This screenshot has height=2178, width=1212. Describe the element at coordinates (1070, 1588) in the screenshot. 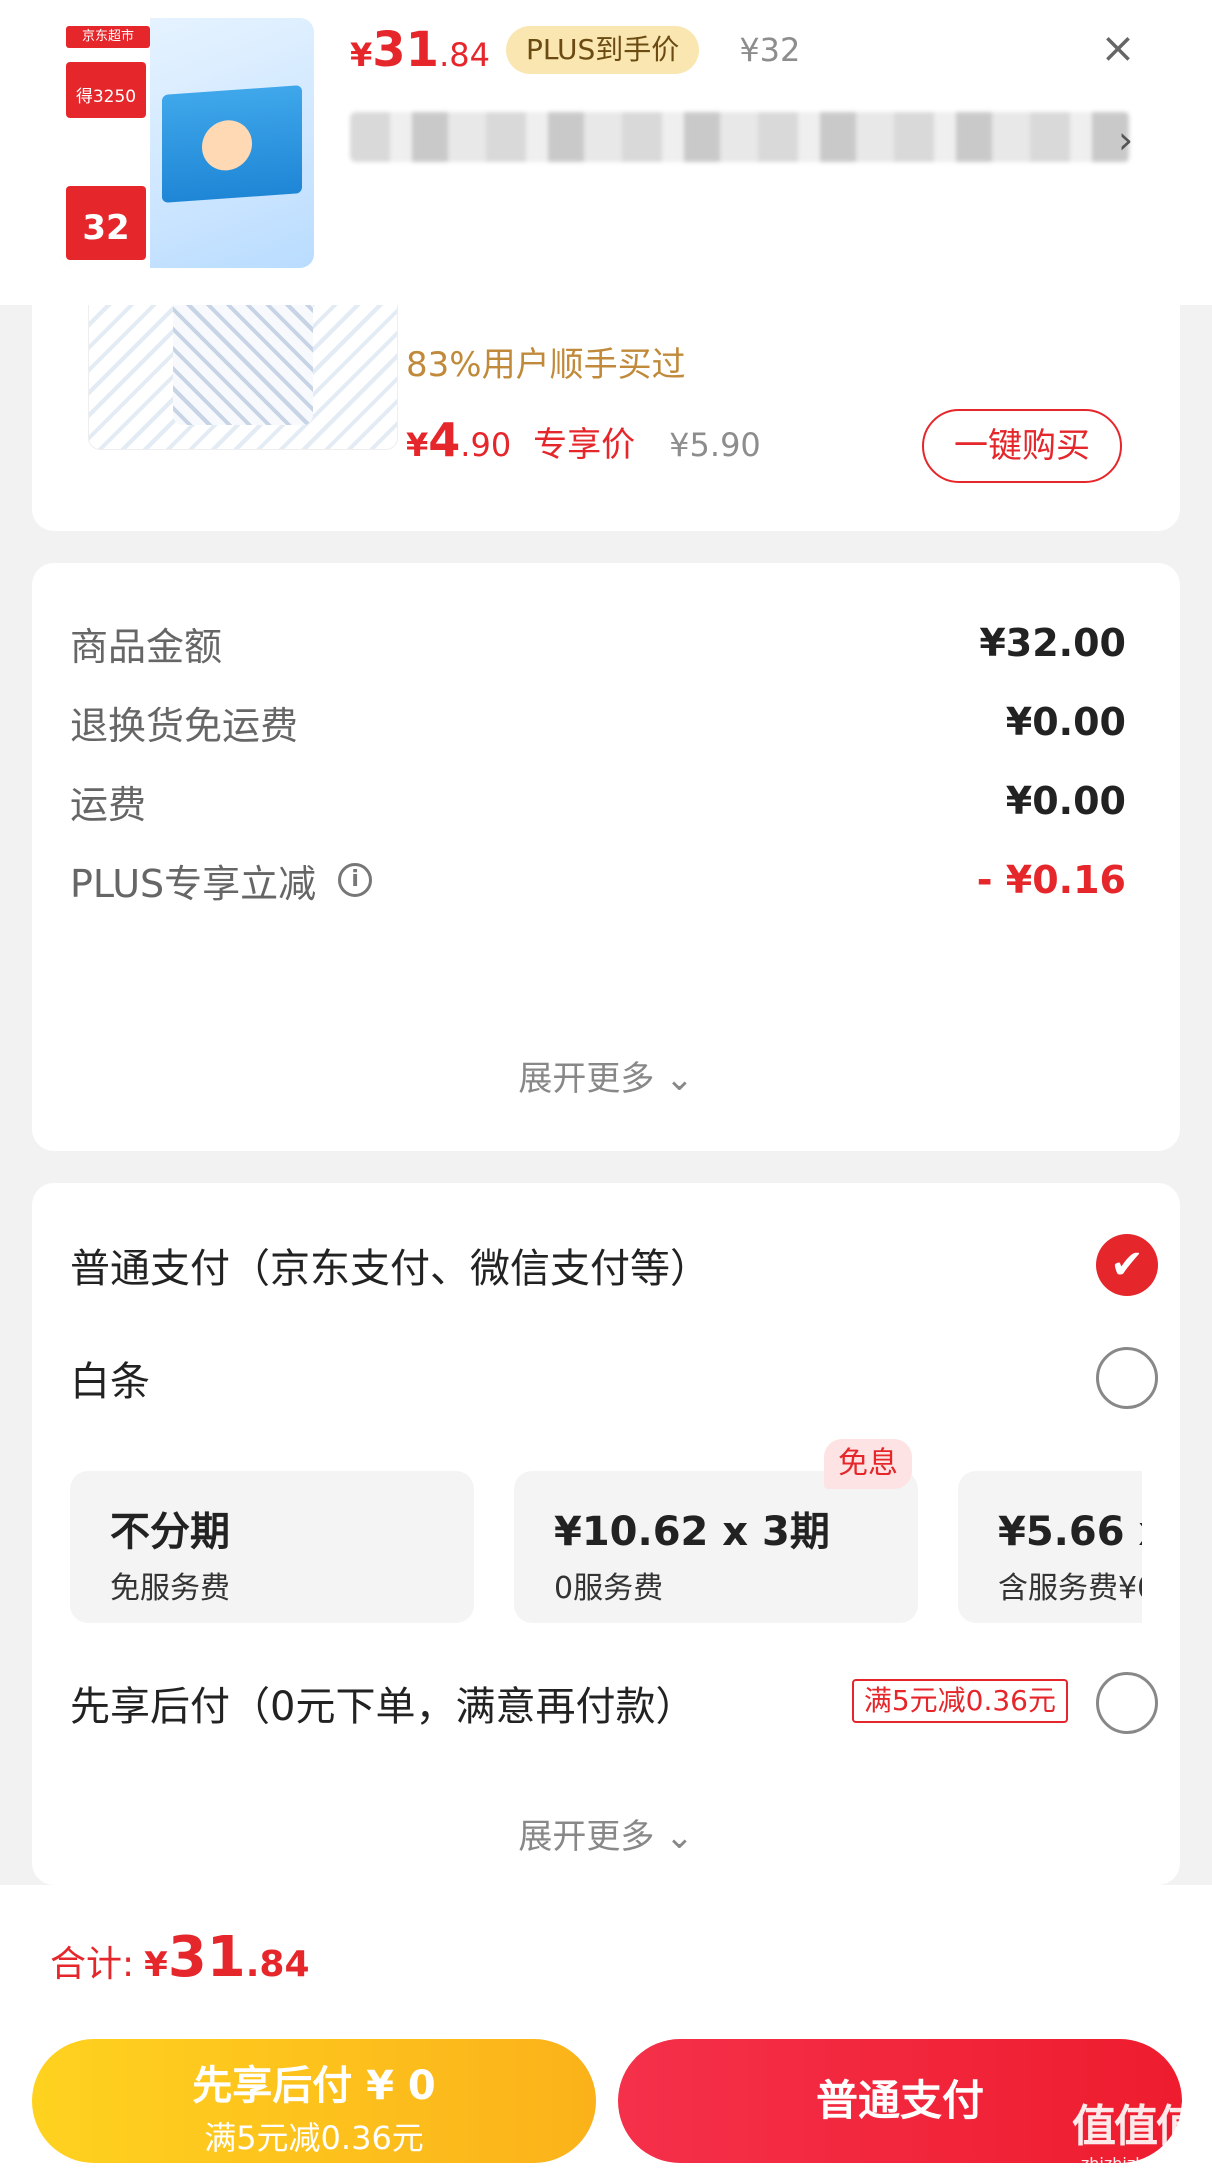

I see `installment-fee: 含服务费¥0` at that location.